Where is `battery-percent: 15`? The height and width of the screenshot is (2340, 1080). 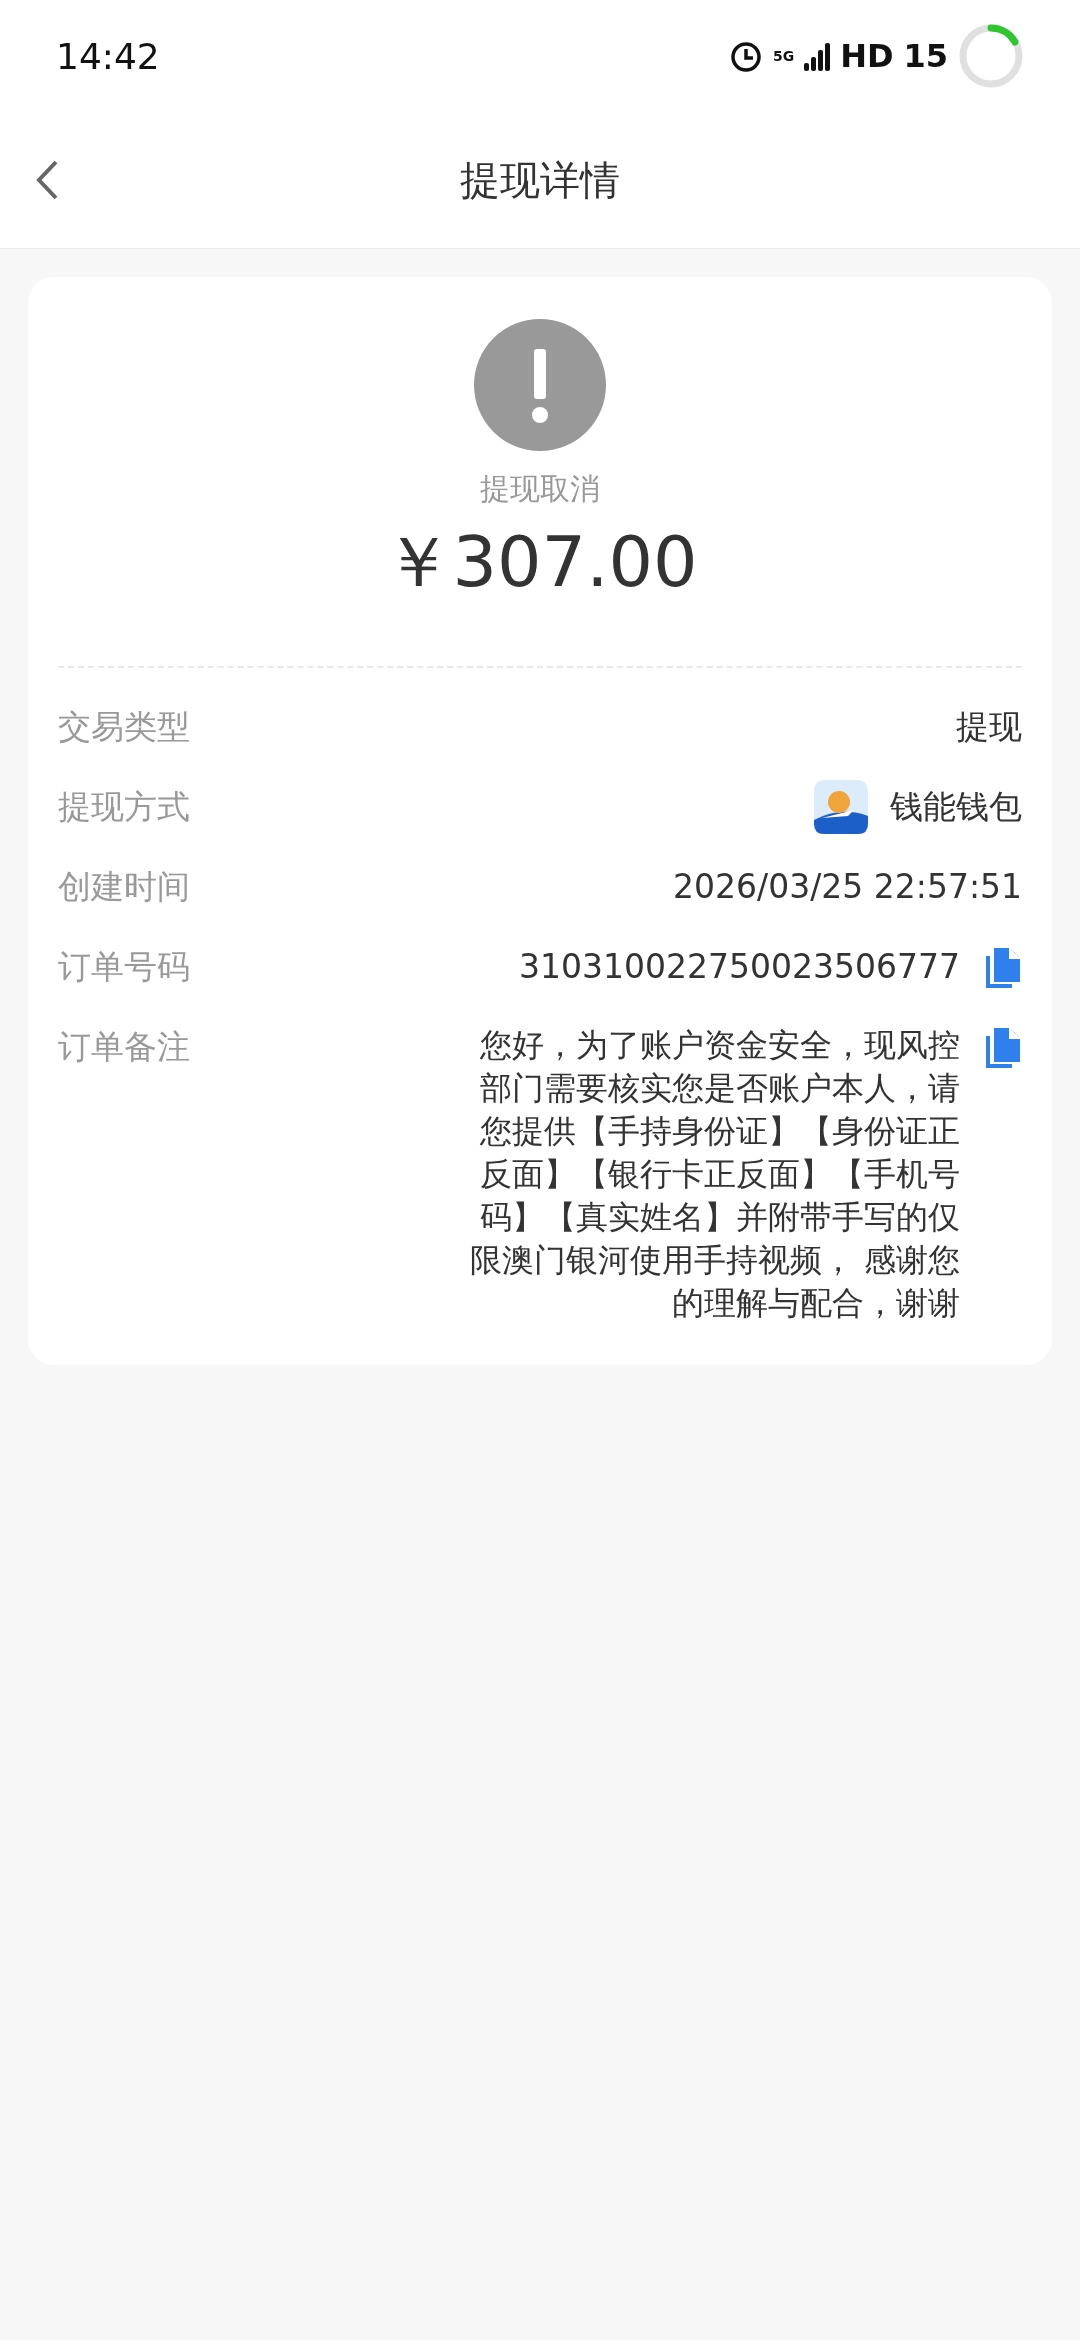 battery-percent: 15 is located at coordinates (925, 56).